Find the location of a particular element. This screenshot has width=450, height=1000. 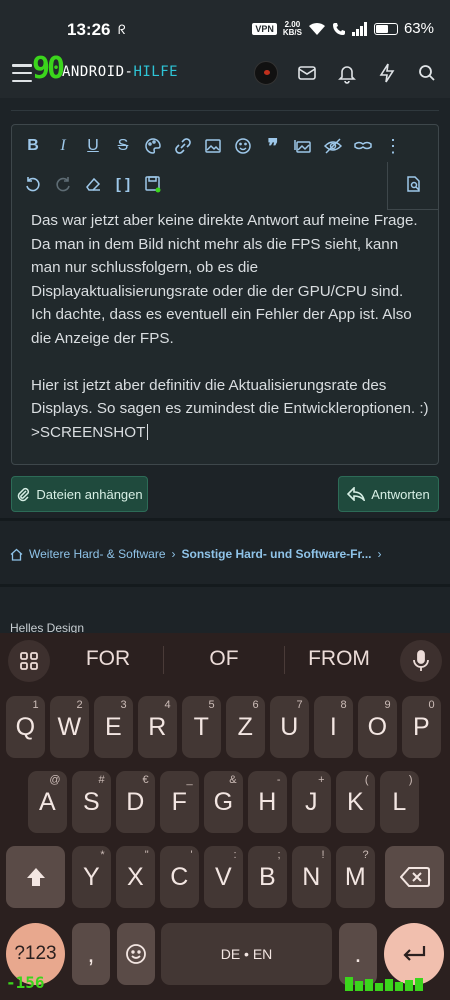

bbcode-icon: [ ] is located at coordinates (123, 184).